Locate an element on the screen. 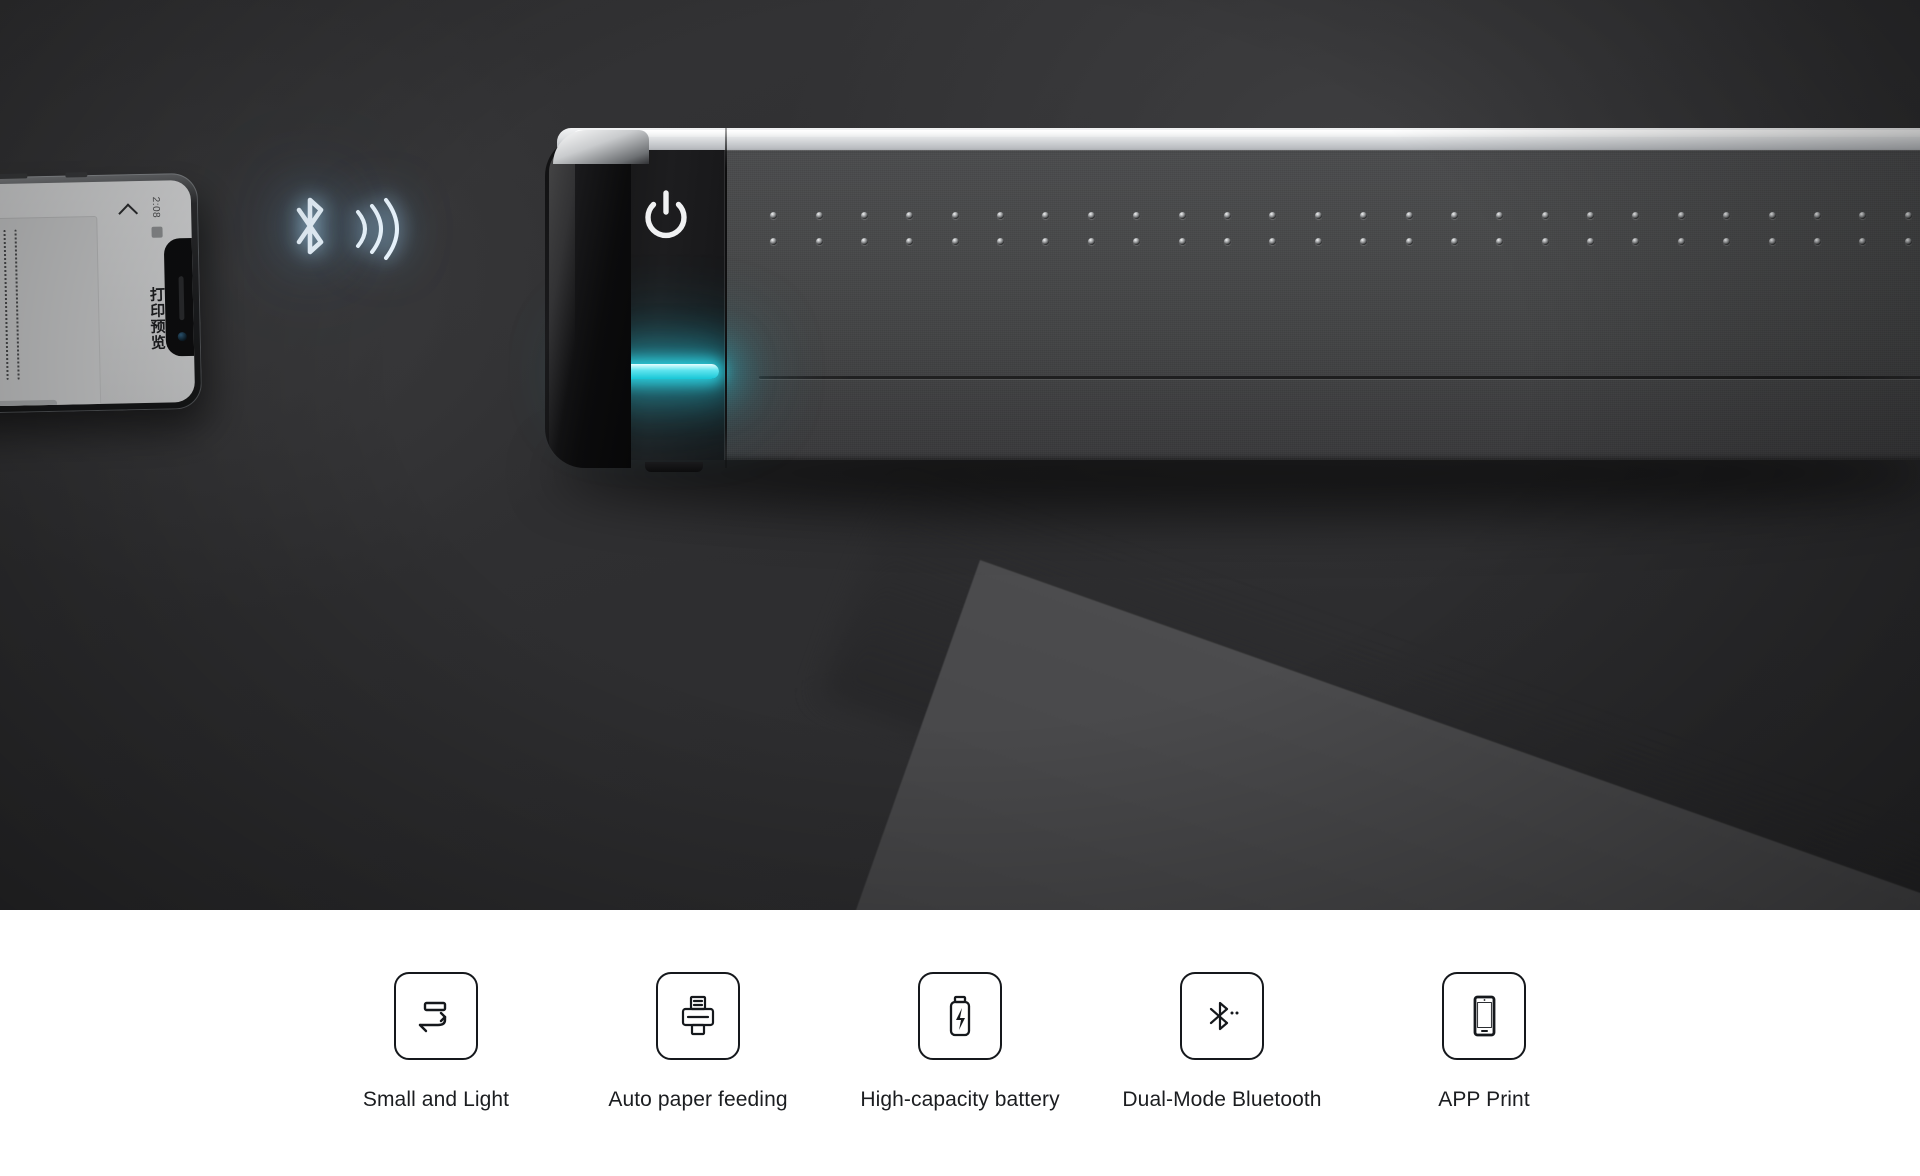 The image size is (1920, 1176). hand-holding-device-icon is located at coordinates (436, 1016).